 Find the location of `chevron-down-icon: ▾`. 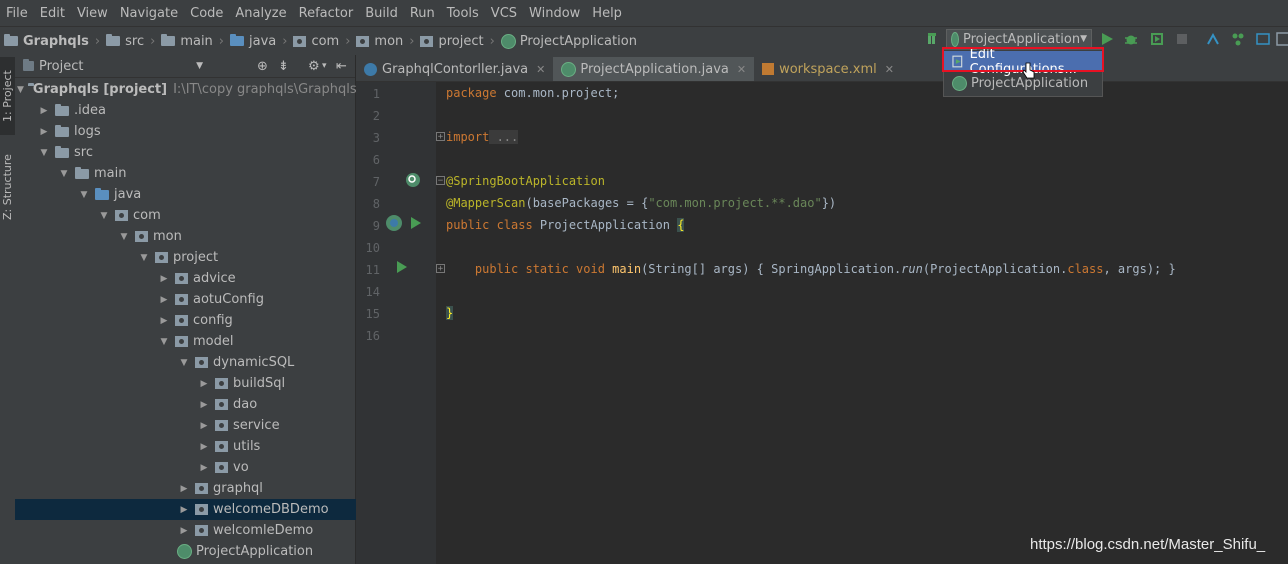

chevron-down-icon: ▾ is located at coordinates (324, 66).